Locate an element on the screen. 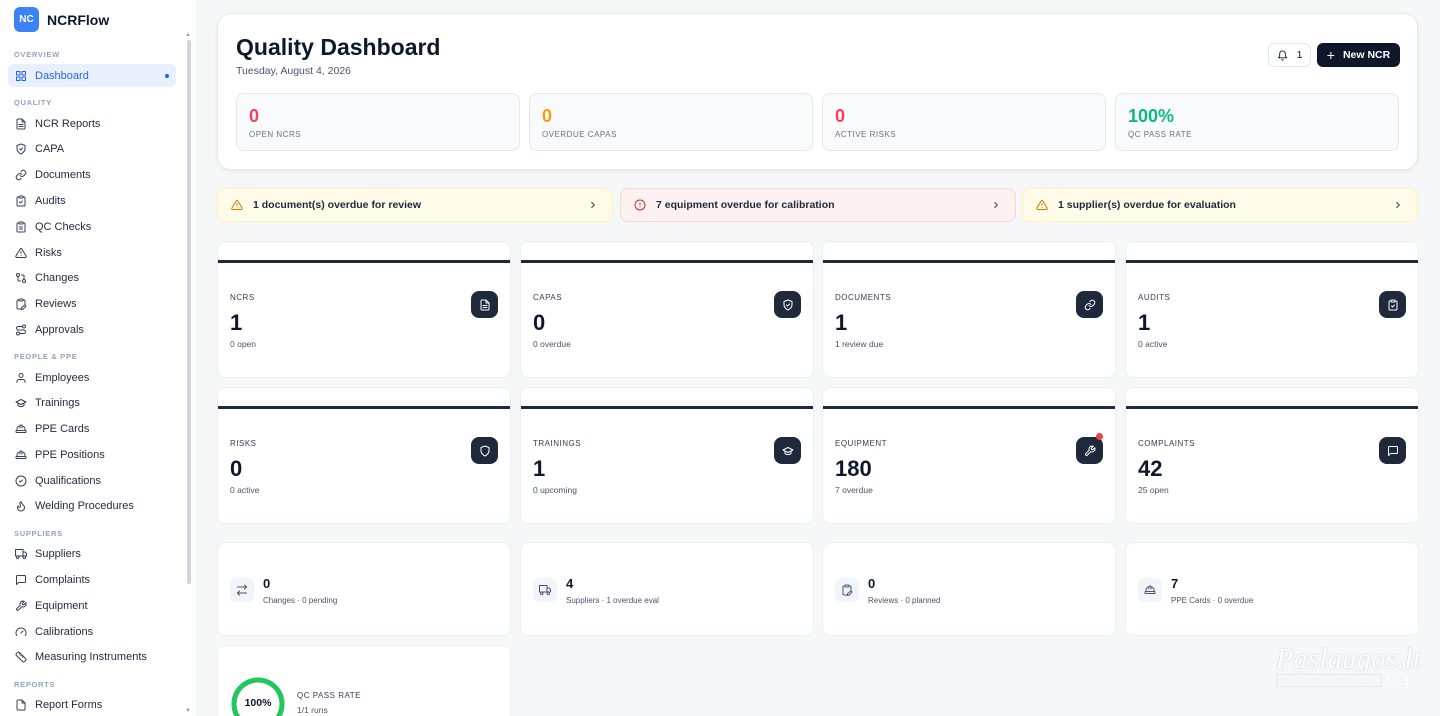  kpi-overdue-capas: 0 OVERDUE CAPAS is located at coordinates (671, 122).